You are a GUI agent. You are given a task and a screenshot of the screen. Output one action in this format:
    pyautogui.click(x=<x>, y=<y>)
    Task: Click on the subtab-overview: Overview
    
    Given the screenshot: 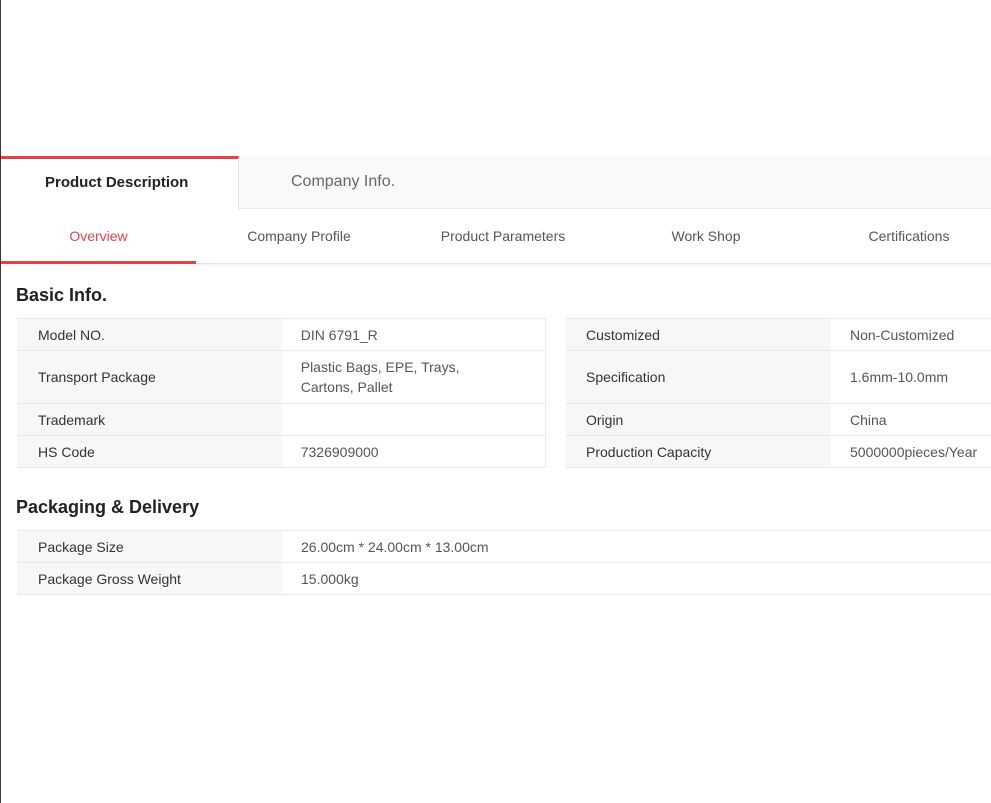 What is the action you would take?
    pyautogui.click(x=98, y=237)
    